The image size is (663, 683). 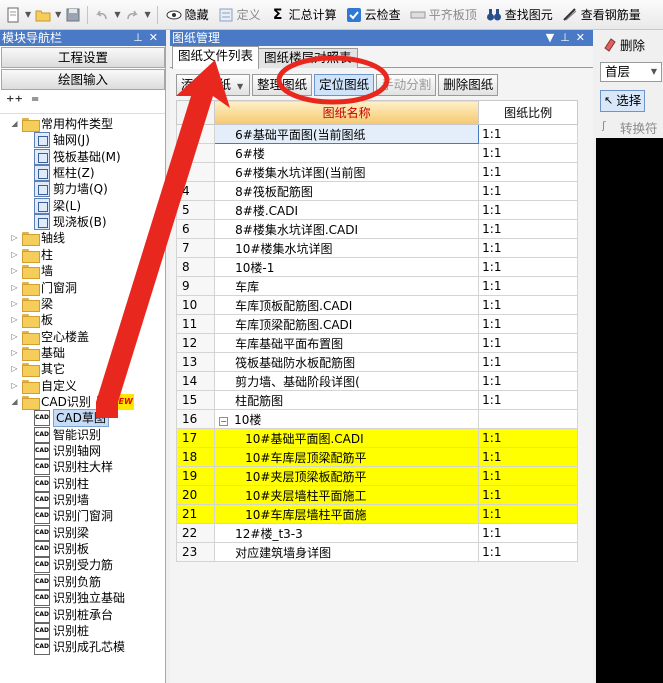 I want to click on tree-item: CAD 智能识别, so click(x=67, y=434).